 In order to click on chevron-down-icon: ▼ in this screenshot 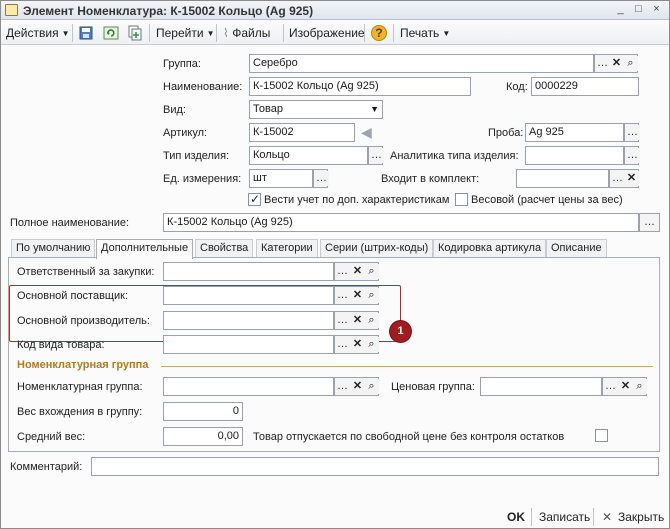, I will do `click(374, 109)`.